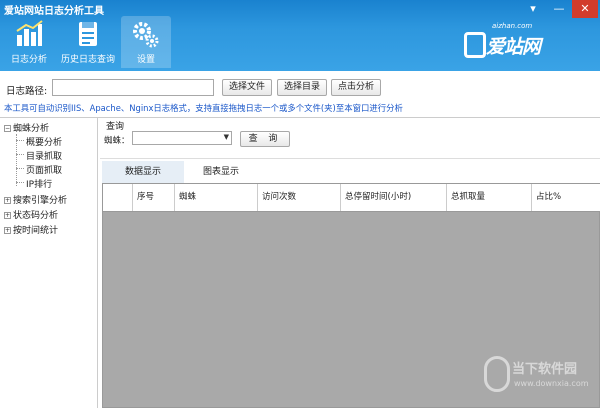  What do you see at coordinates (87, 60) in the screenshot?
I see `tool-label: 历史日志查询` at bounding box center [87, 60].